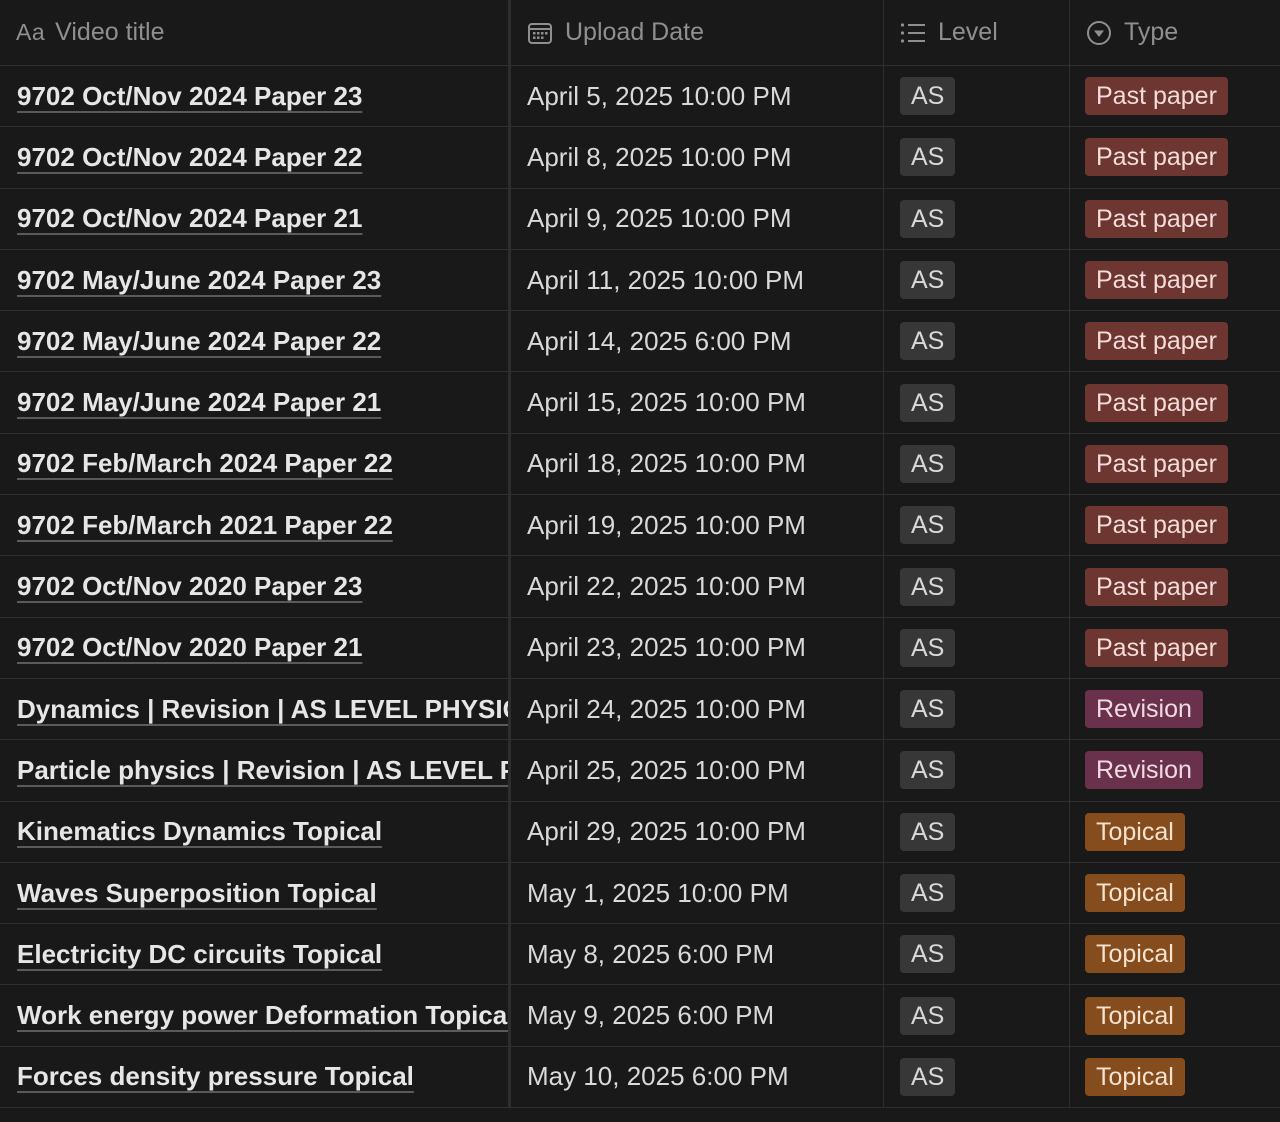 The image size is (1280, 1122). Describe the element at coordinates (262, 709) in the screenshot. I see `video-title-link: Dynamics | Revision | AS LEVEL PHYSICS` at that location.